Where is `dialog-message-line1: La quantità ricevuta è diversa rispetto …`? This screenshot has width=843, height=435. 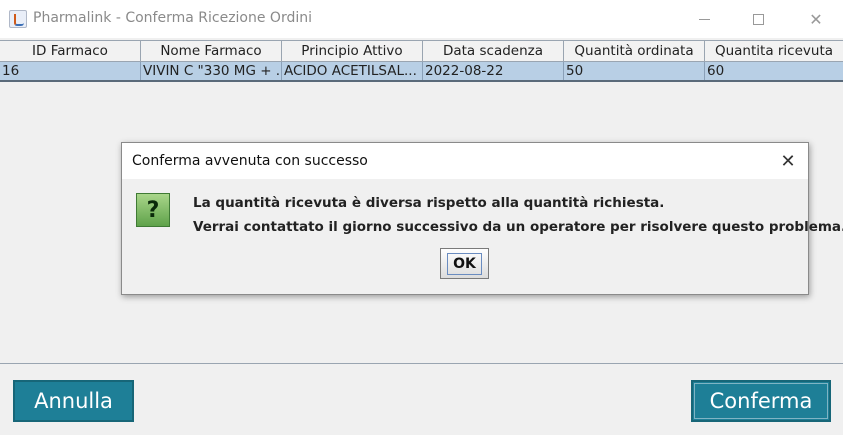
dialog-message-line1: La quantità ricevuta è diversa rispetto … is located at coordinates (429, 203).